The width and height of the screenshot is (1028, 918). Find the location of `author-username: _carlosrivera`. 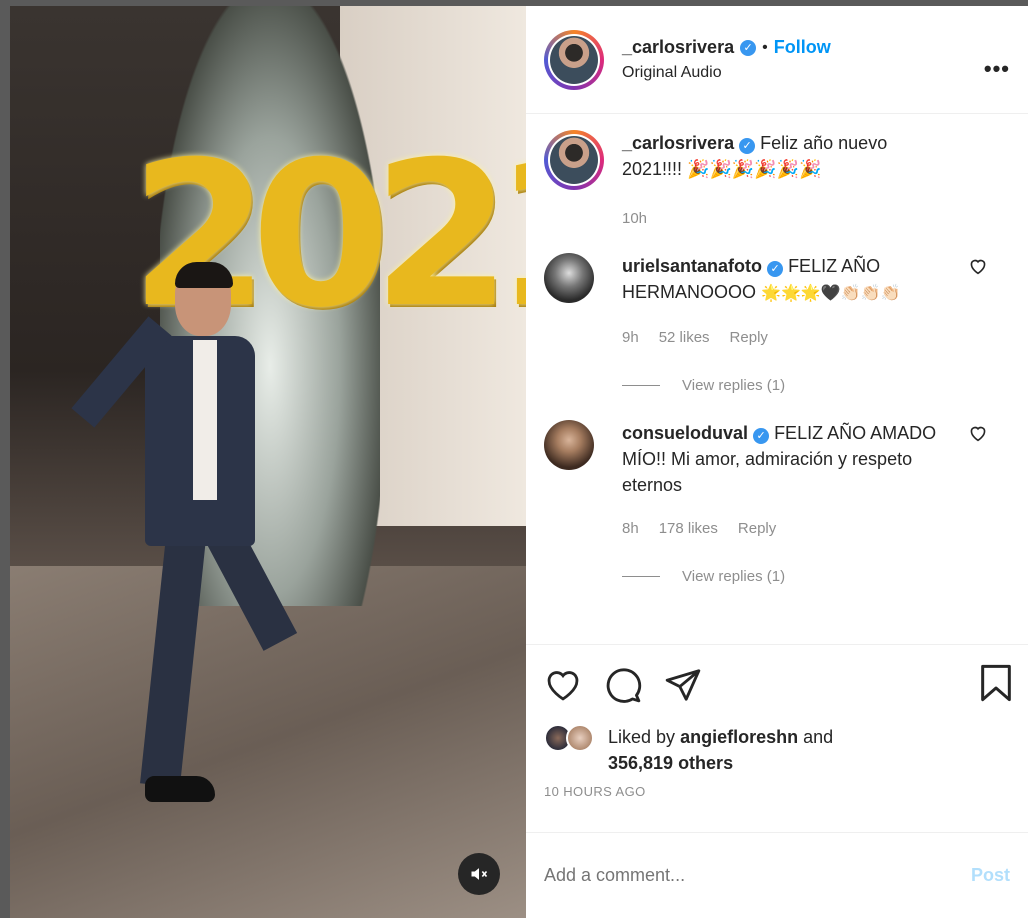

author-username: _carlosrivera is located at coordinates (678, 47).